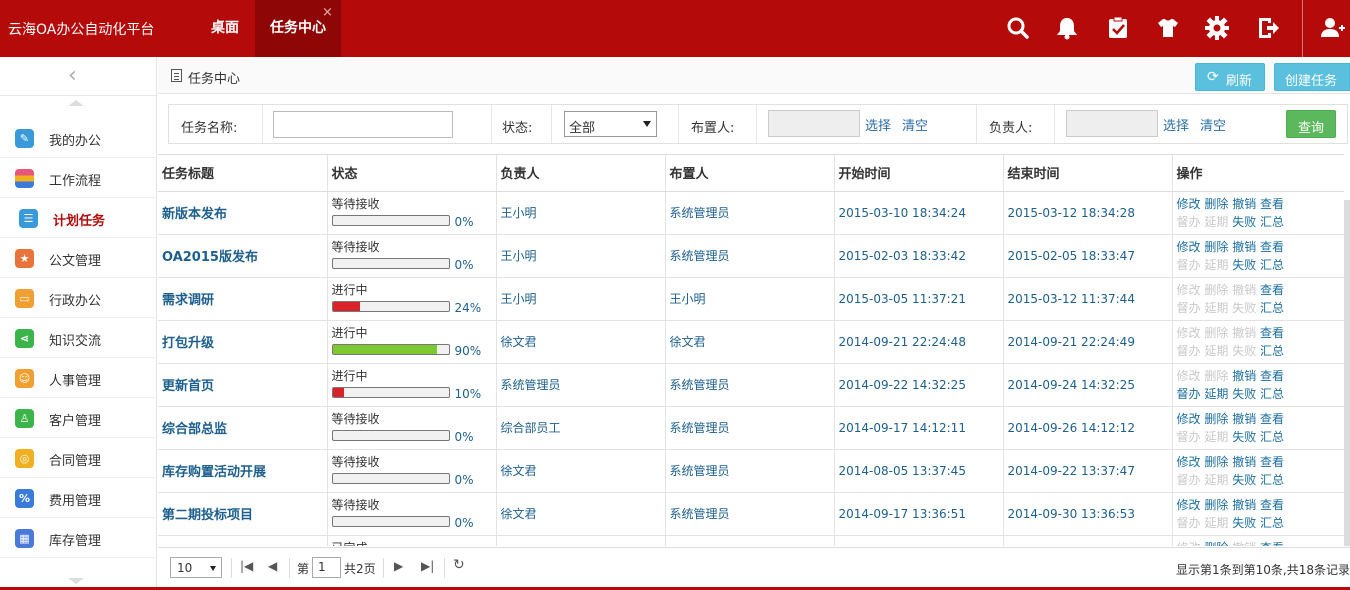 Image resolution: width=1350 pixels, height=590 pixels. What do you see at coordinates (243, 471) in the screenshot?
I see `task-title: 库存购置活动开展` at bounding box center [243, 471].